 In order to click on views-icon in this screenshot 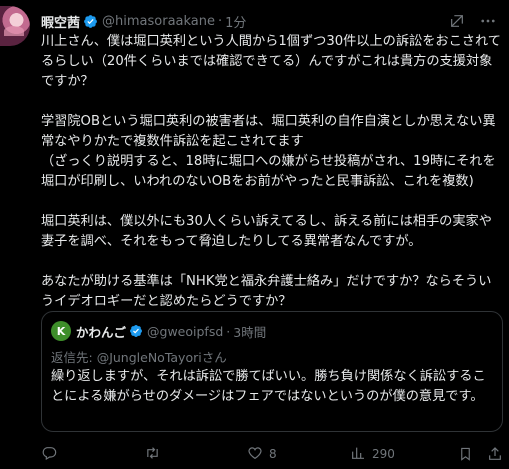, I will do `click(358, 454)`.